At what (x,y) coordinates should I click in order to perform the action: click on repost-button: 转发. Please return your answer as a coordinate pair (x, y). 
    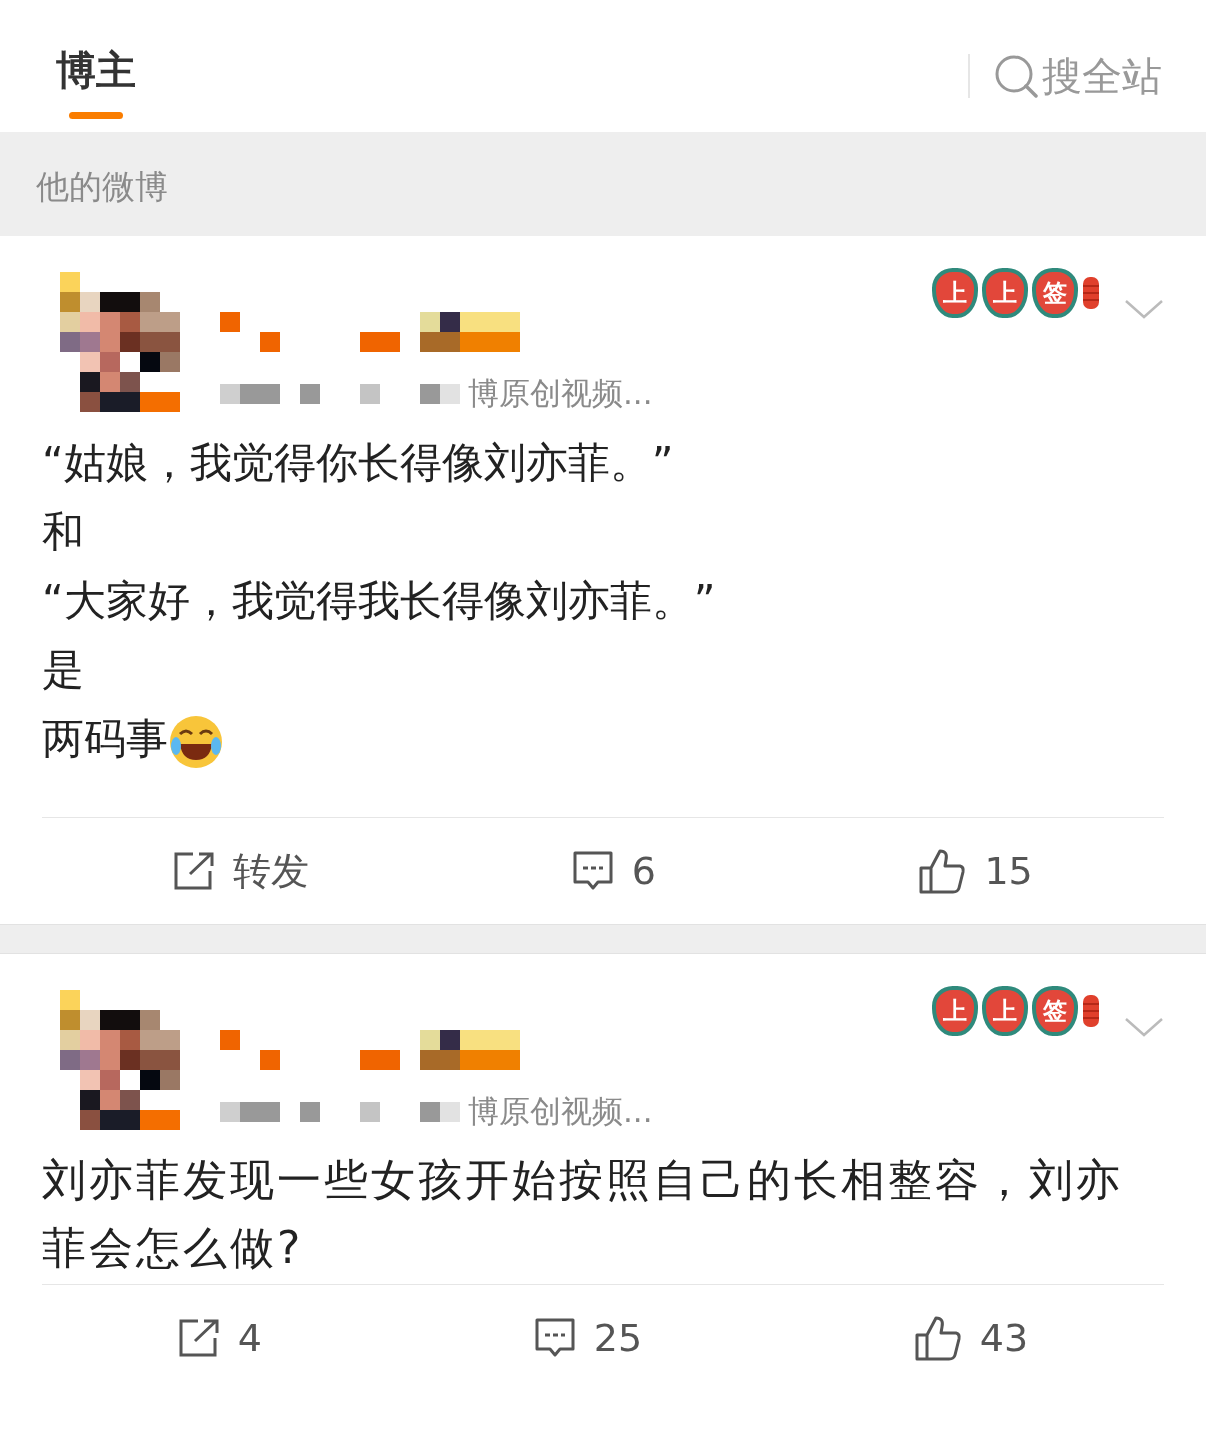
    Looking at the image, I should click on (241, 871).